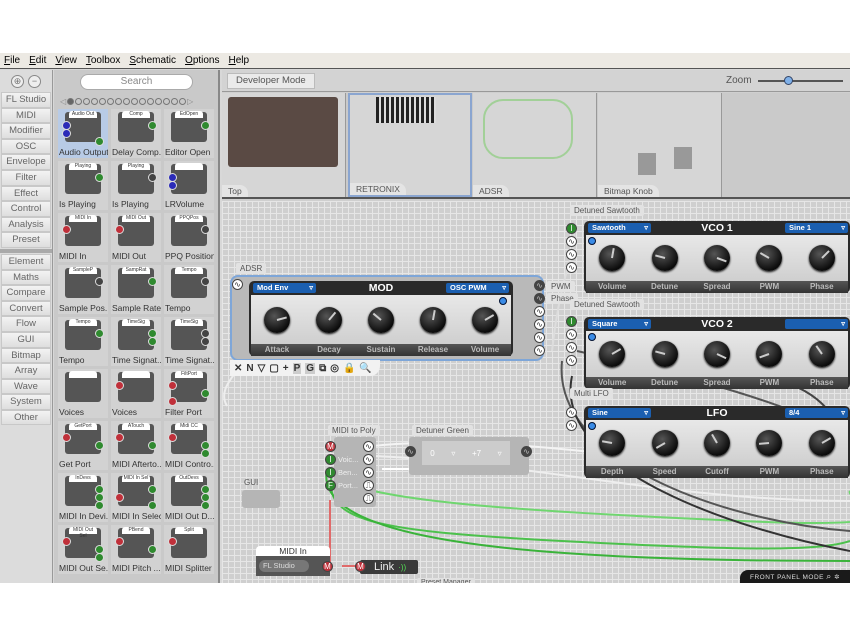 Image resolution: width=850 pixels, height=638 pixels. What do you see at coordinates (365, 368) in the screenshot?
I see `search-tool-icon: 🔍` at bounding box center [365, 368].